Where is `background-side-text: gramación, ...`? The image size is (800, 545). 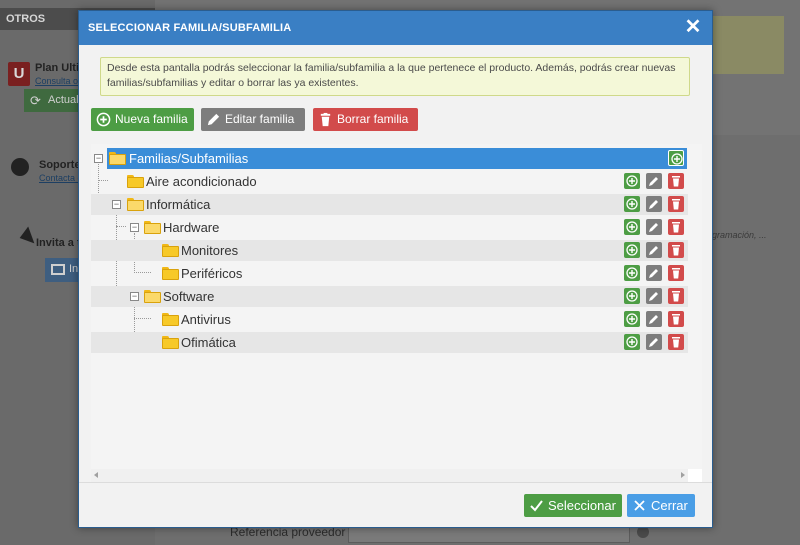 background-side-text: gramación, ... is located at coordinates (739, 235).